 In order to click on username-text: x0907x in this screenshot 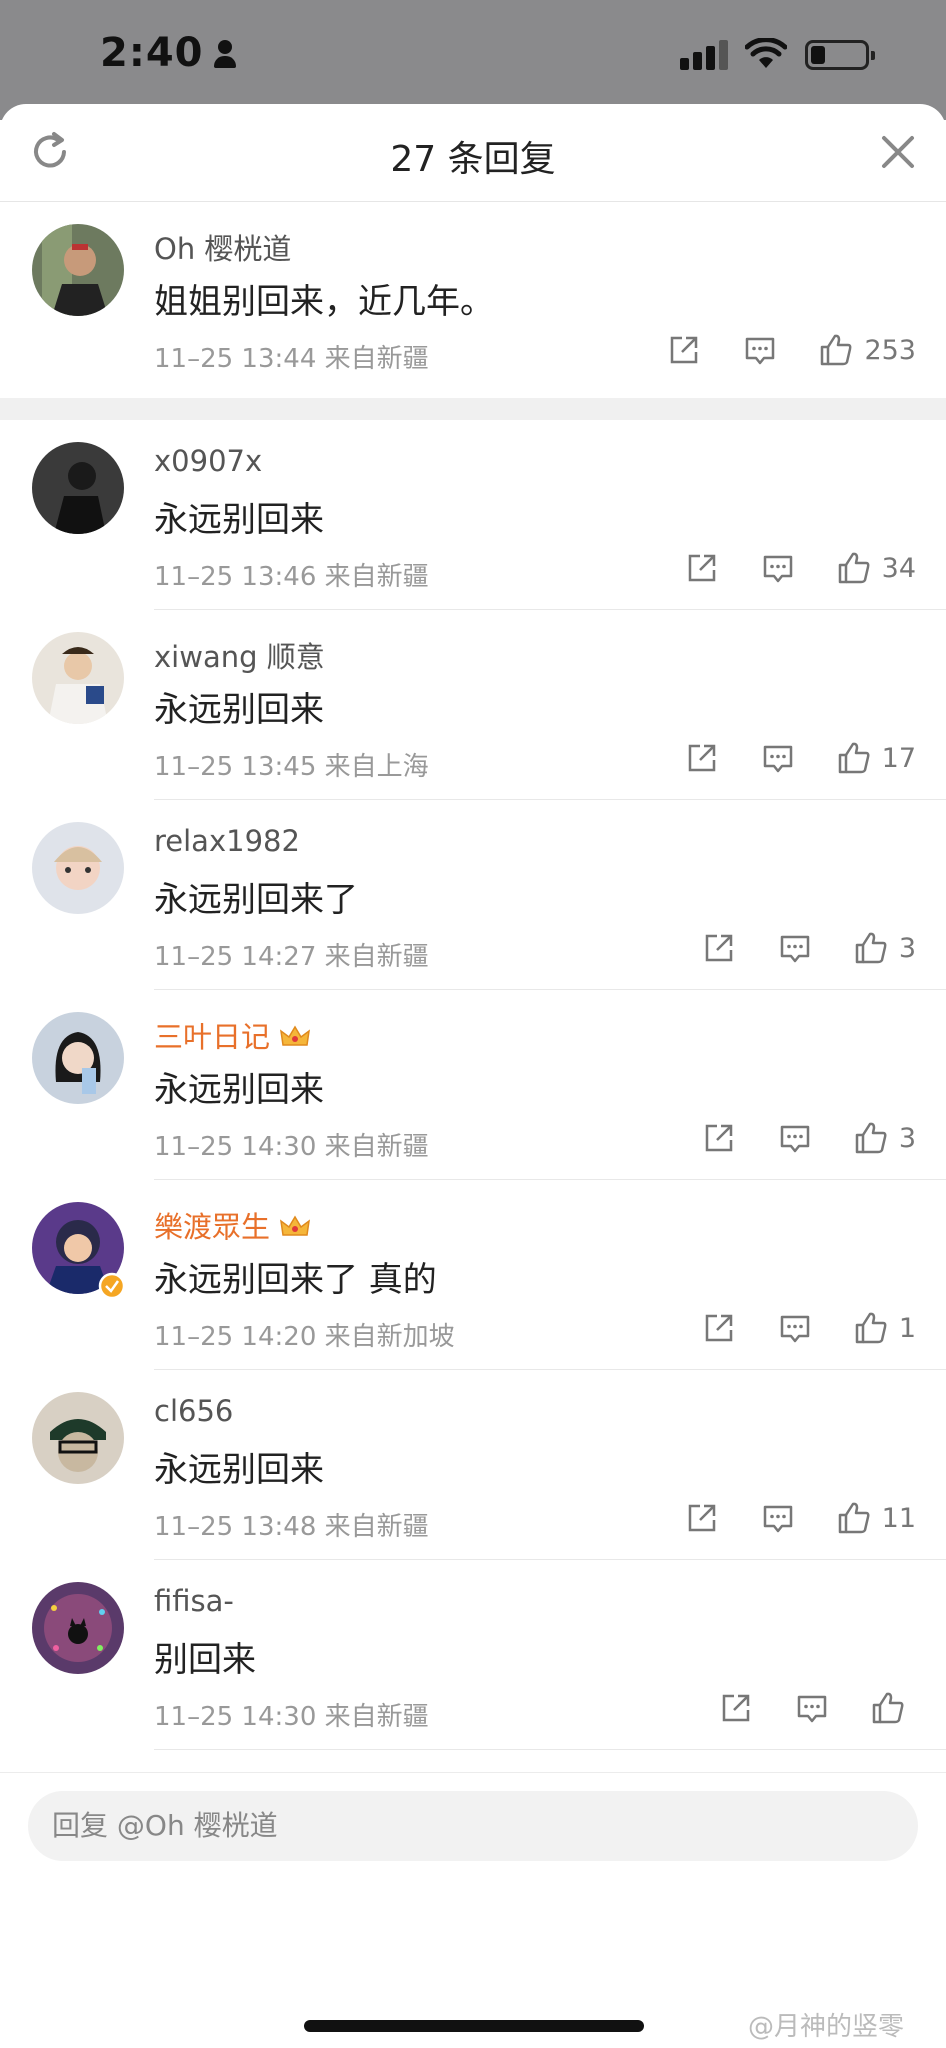, I will do `click(208, 461)`.